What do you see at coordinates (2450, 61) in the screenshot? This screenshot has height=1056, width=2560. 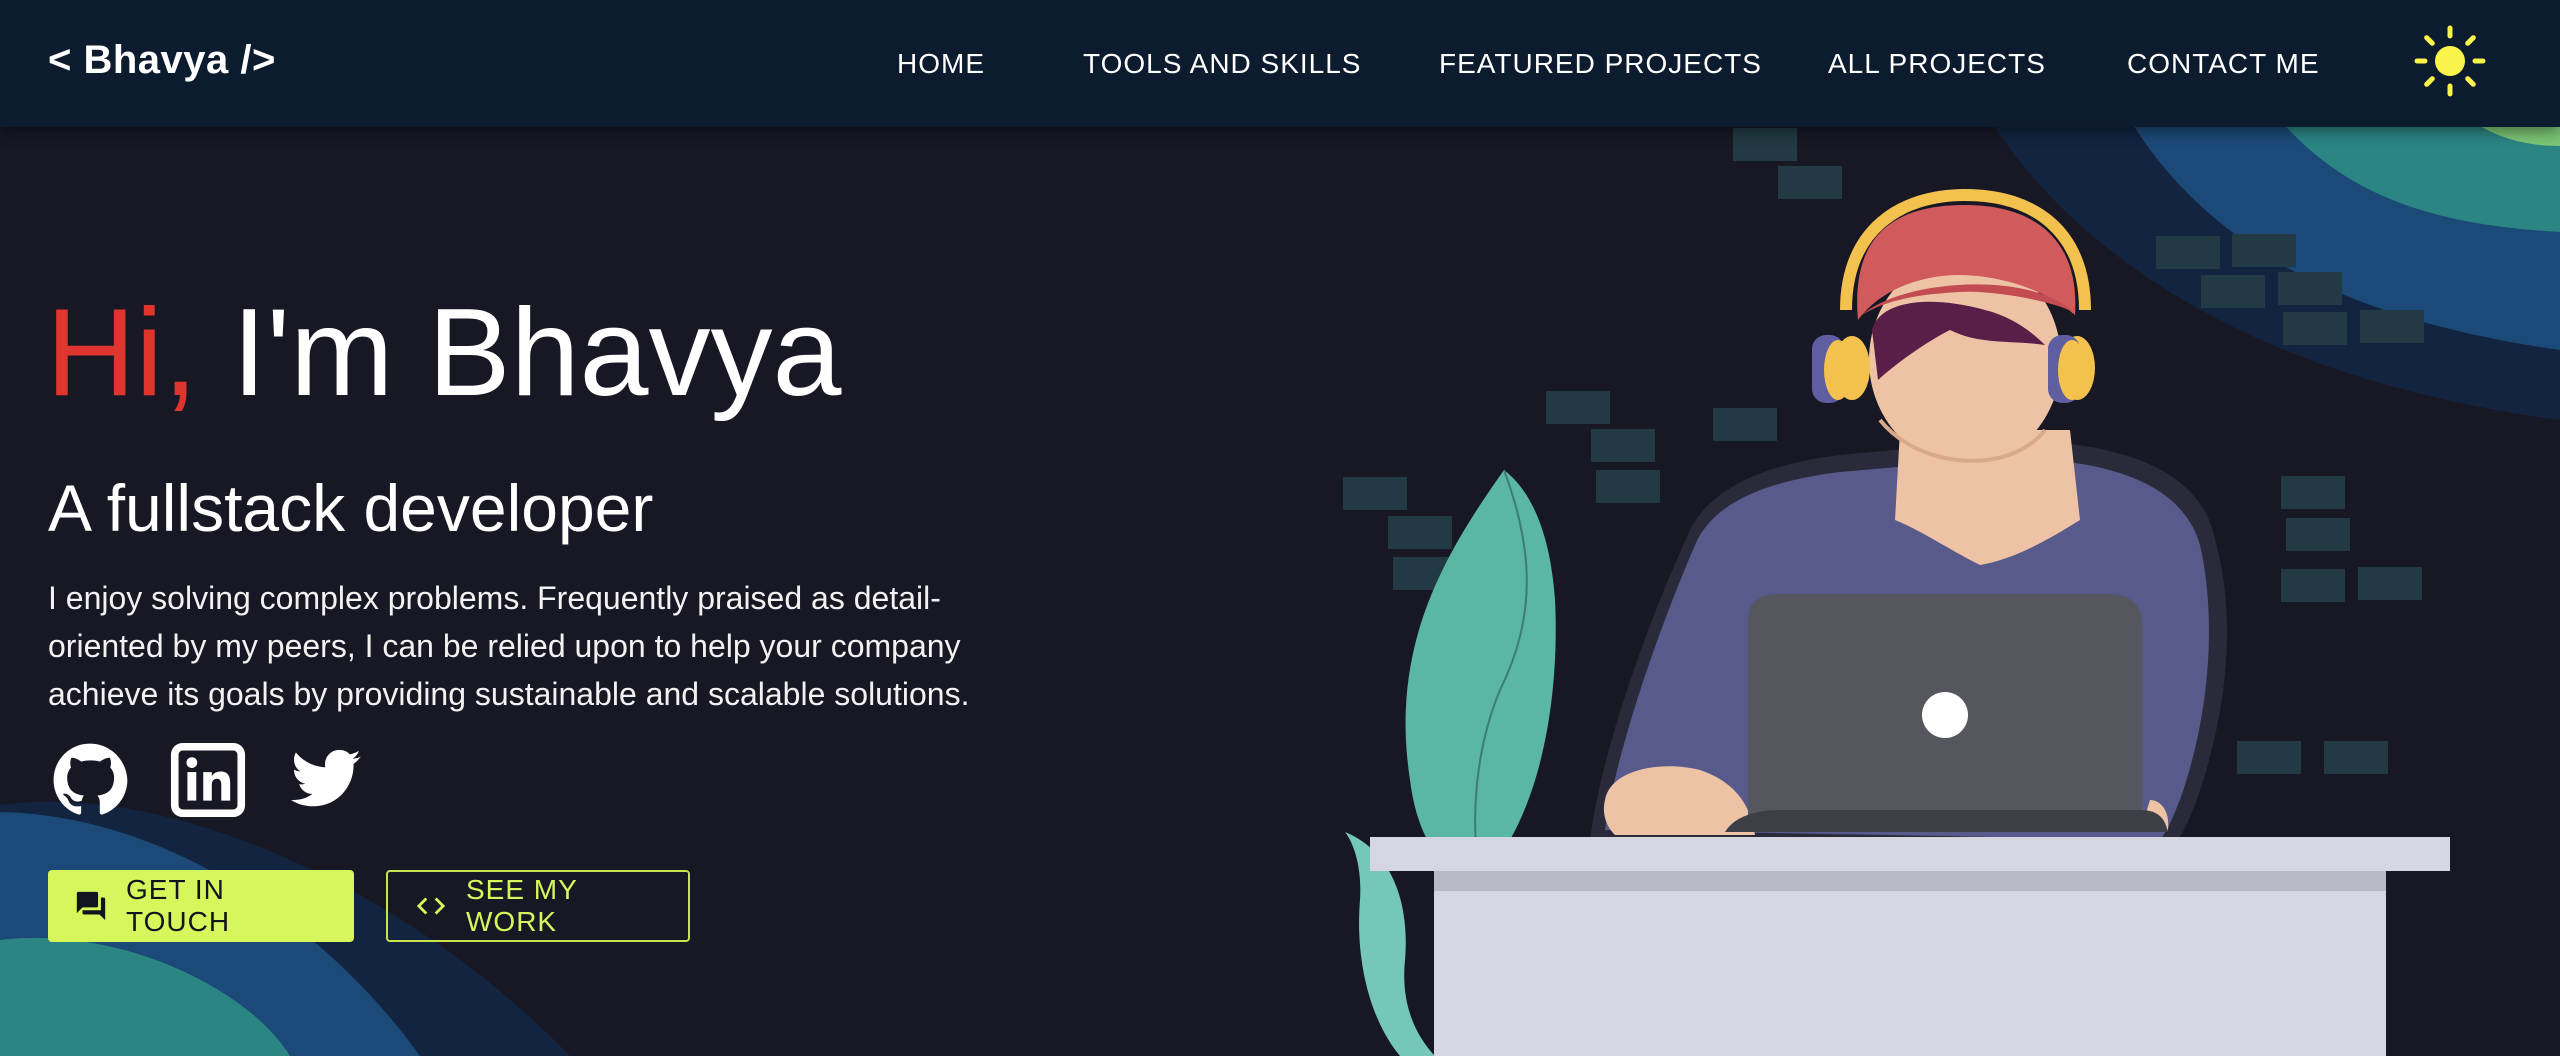 I see `sun-icon` at bounding box center [2450, 61].